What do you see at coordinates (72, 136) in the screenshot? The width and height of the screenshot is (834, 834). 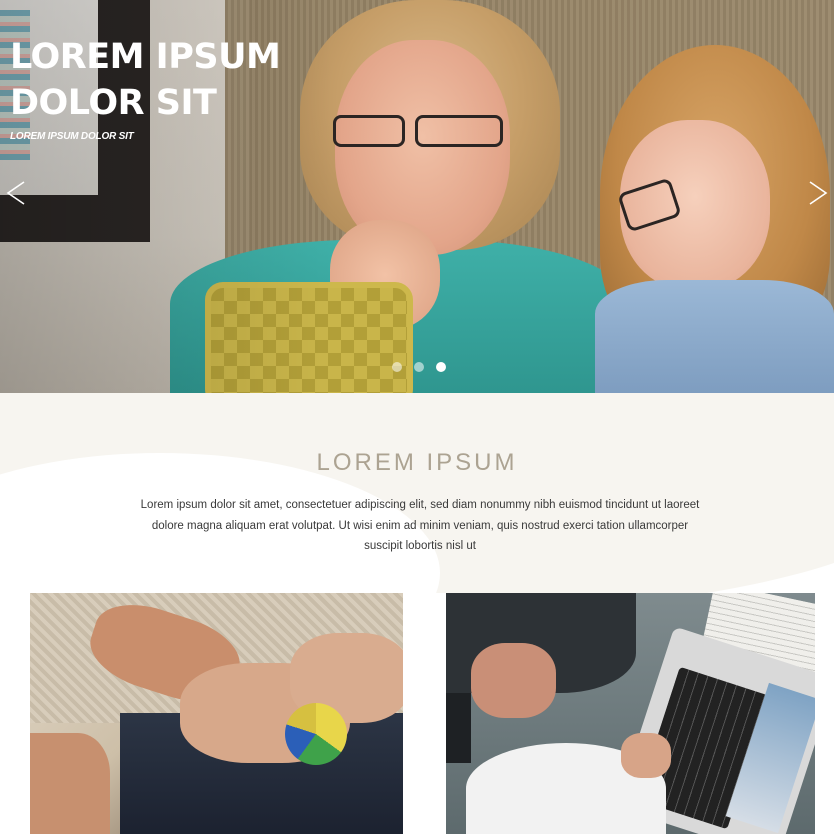 I see `hero-subtitle: LOREM IPSUM DOLOR SIT` at bounding box center [72, 136].